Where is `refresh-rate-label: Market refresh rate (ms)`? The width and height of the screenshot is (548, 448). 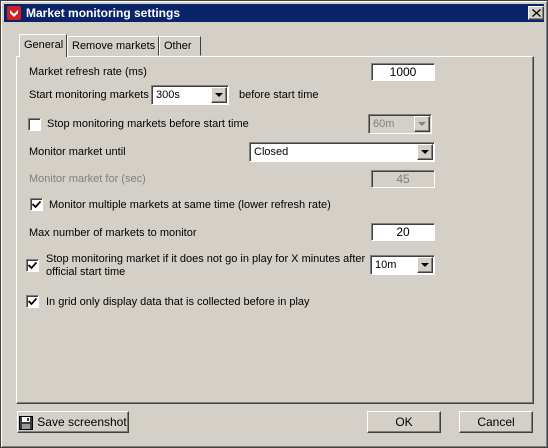 refresh-rate-label: Market refresh rate (ms) is located at coordinates (88, 72).